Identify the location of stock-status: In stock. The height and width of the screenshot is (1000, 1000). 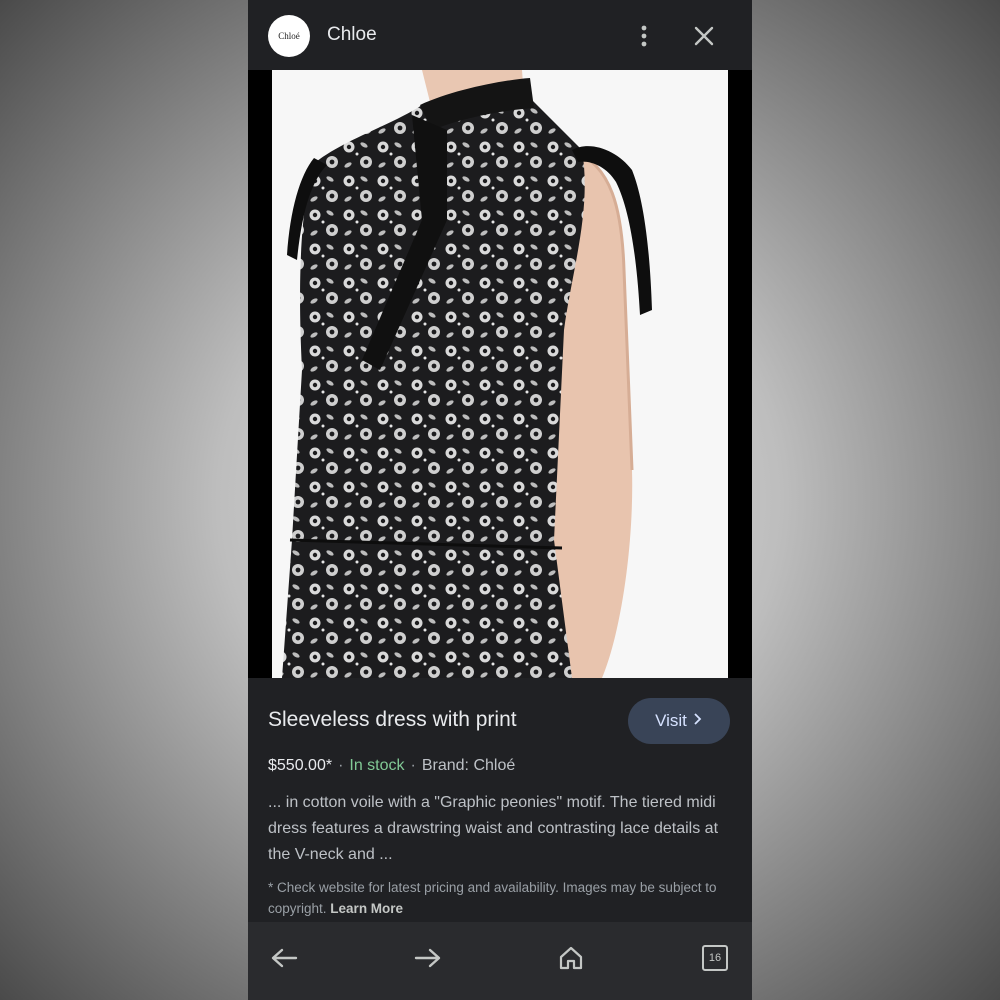
(377, 765).